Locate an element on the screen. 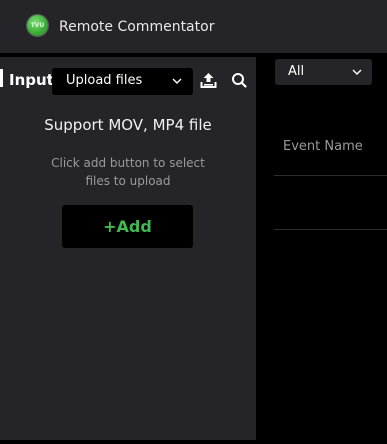 This screenshot has height=444, width=387. source-select-value: Upload files is located at coordinates (104, 80).